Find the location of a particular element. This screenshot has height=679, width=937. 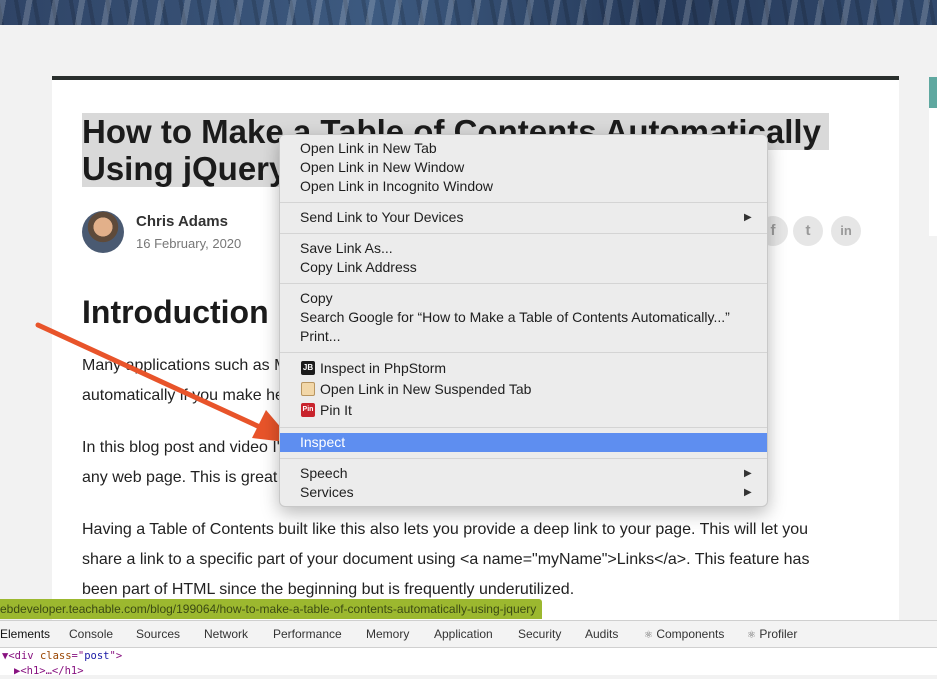

menu-item-open-suspended: Open Link in New Suspended Tab is located at coordinates (523, 389).